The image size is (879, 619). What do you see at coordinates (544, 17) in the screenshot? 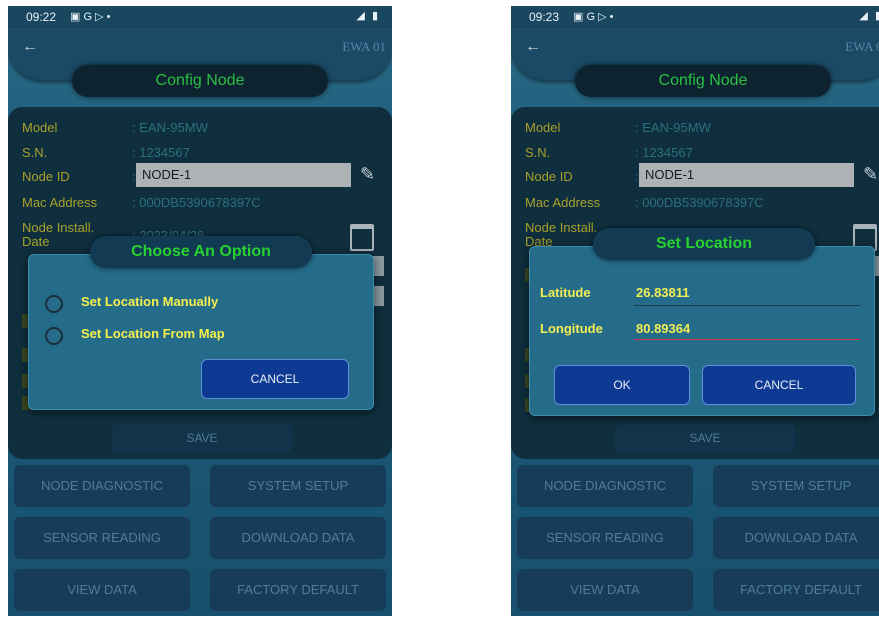
I see `status-time: 09:23` at bounding box center [544, 17].